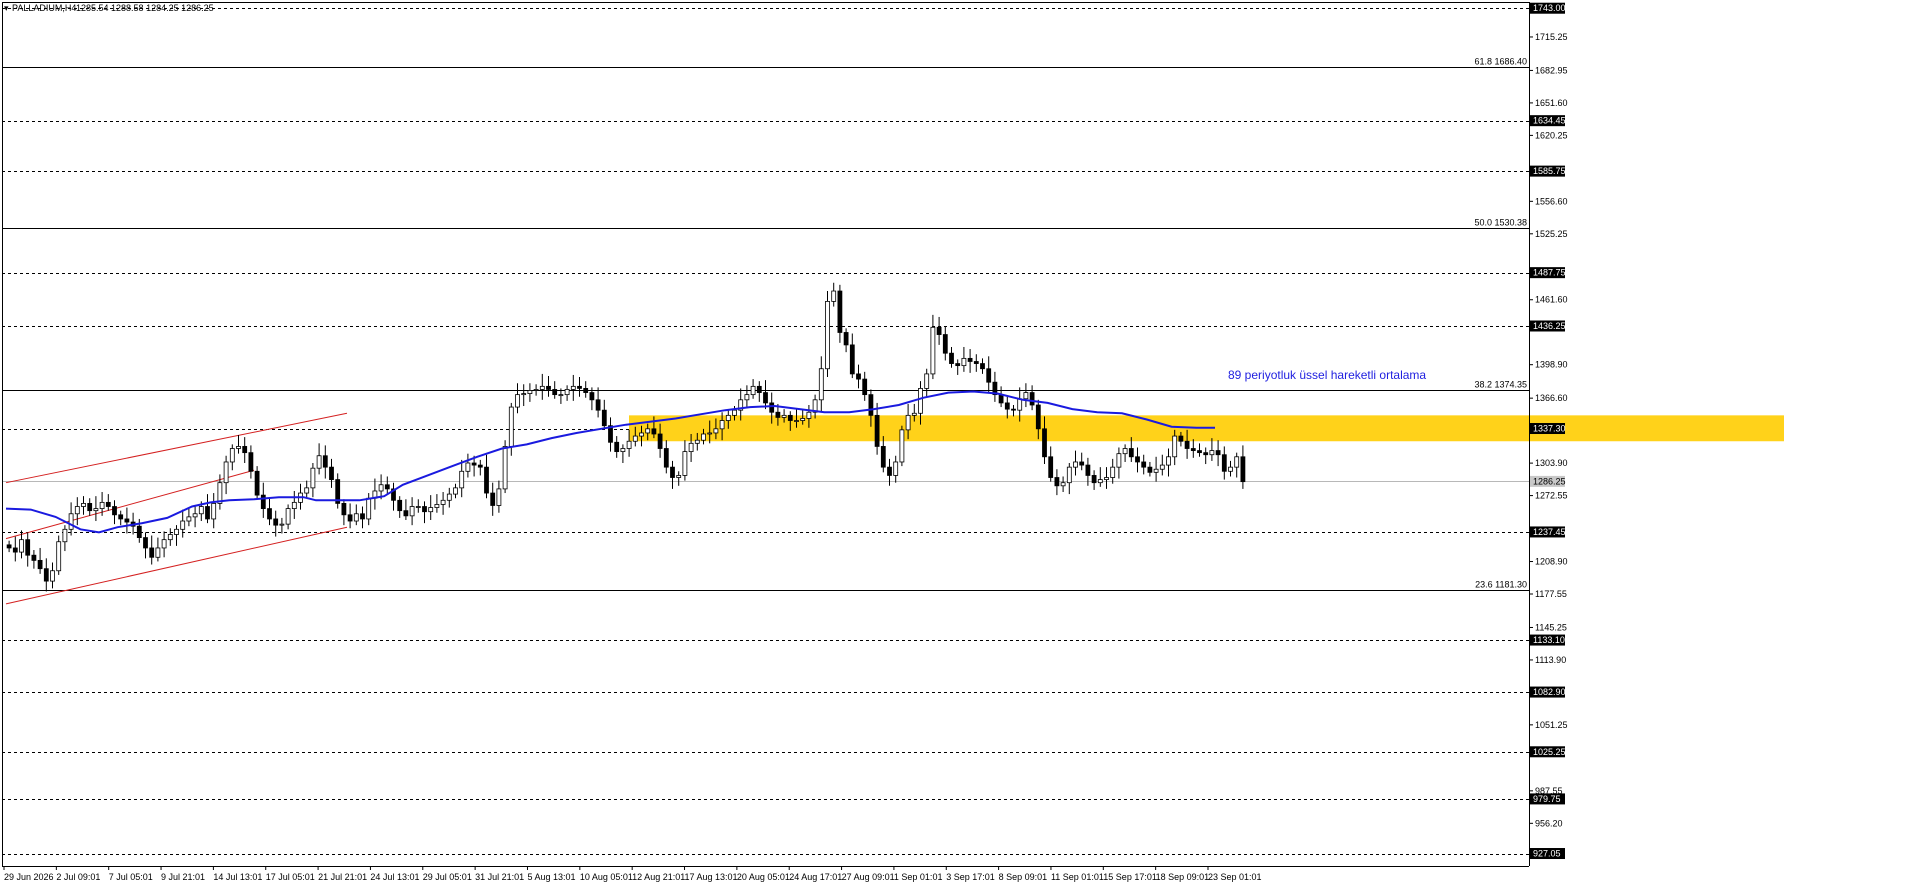 Image resolution: width=1916 pixels, height=888 pixels. What do you see at coordinates (1551, 103) in the screenshot?
I see `price-tick-label: 1651.60` at bounding box center [1551, 103].